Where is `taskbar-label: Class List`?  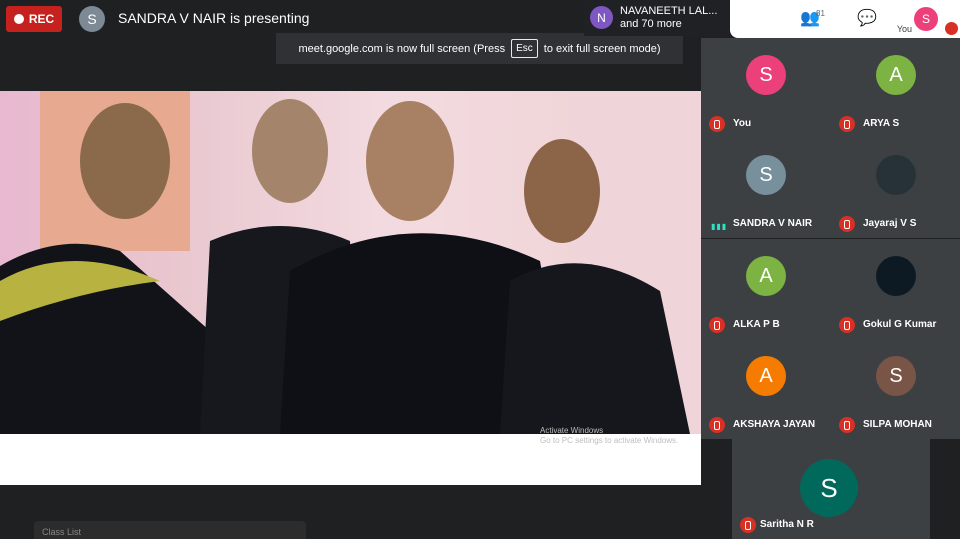
taskbar-label: Class List is located at coordinates (62, 532).